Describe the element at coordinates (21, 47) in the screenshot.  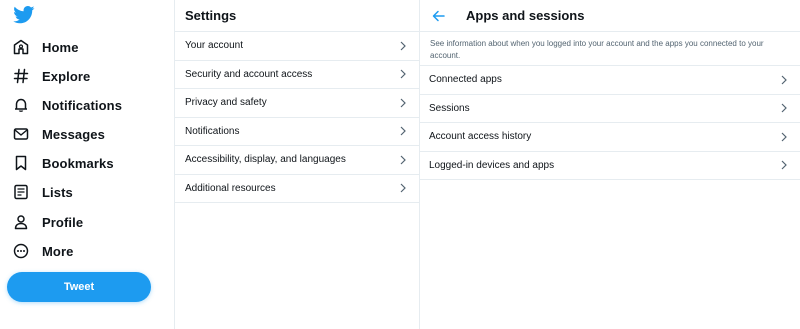
I see `home-icon` at that location.